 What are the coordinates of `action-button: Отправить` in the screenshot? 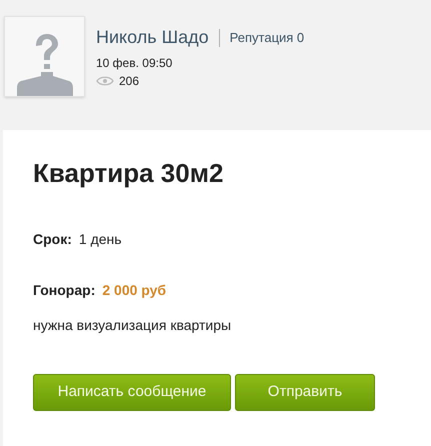 It's located at (305, 392).